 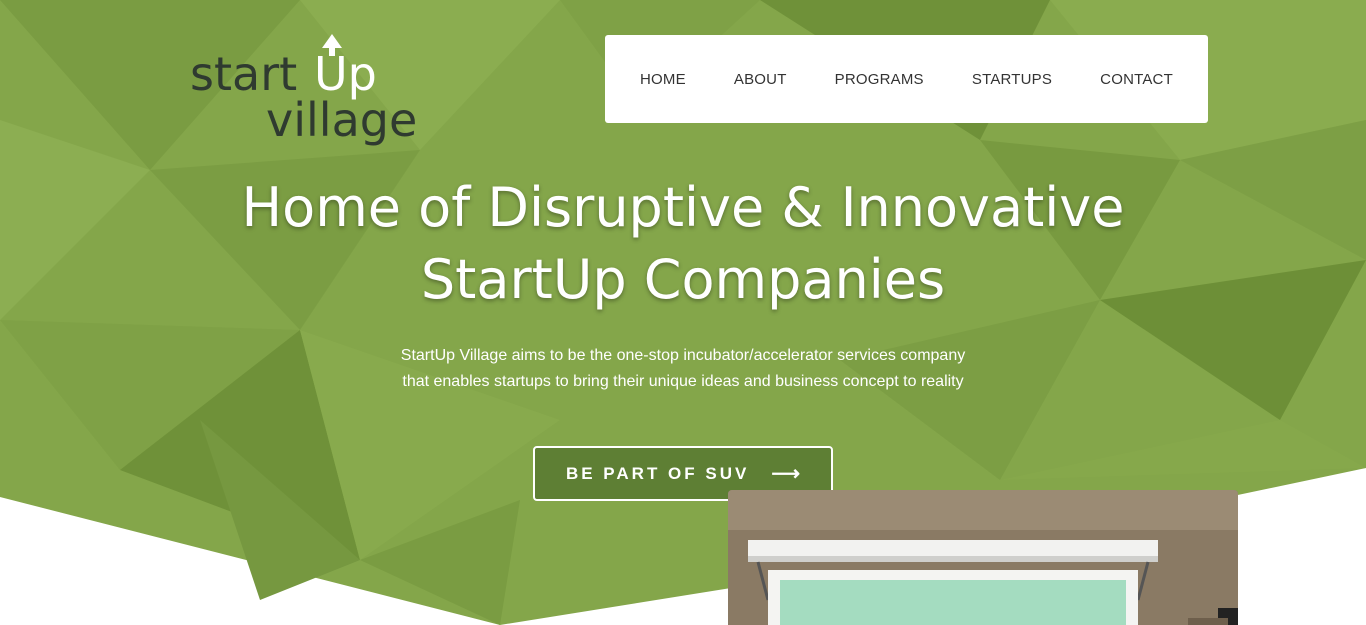 What do you see at coordinates (657, 473) in the screenshot?
I see `cta-label: BE PART OF SUV` at bounding box center [657, 473].